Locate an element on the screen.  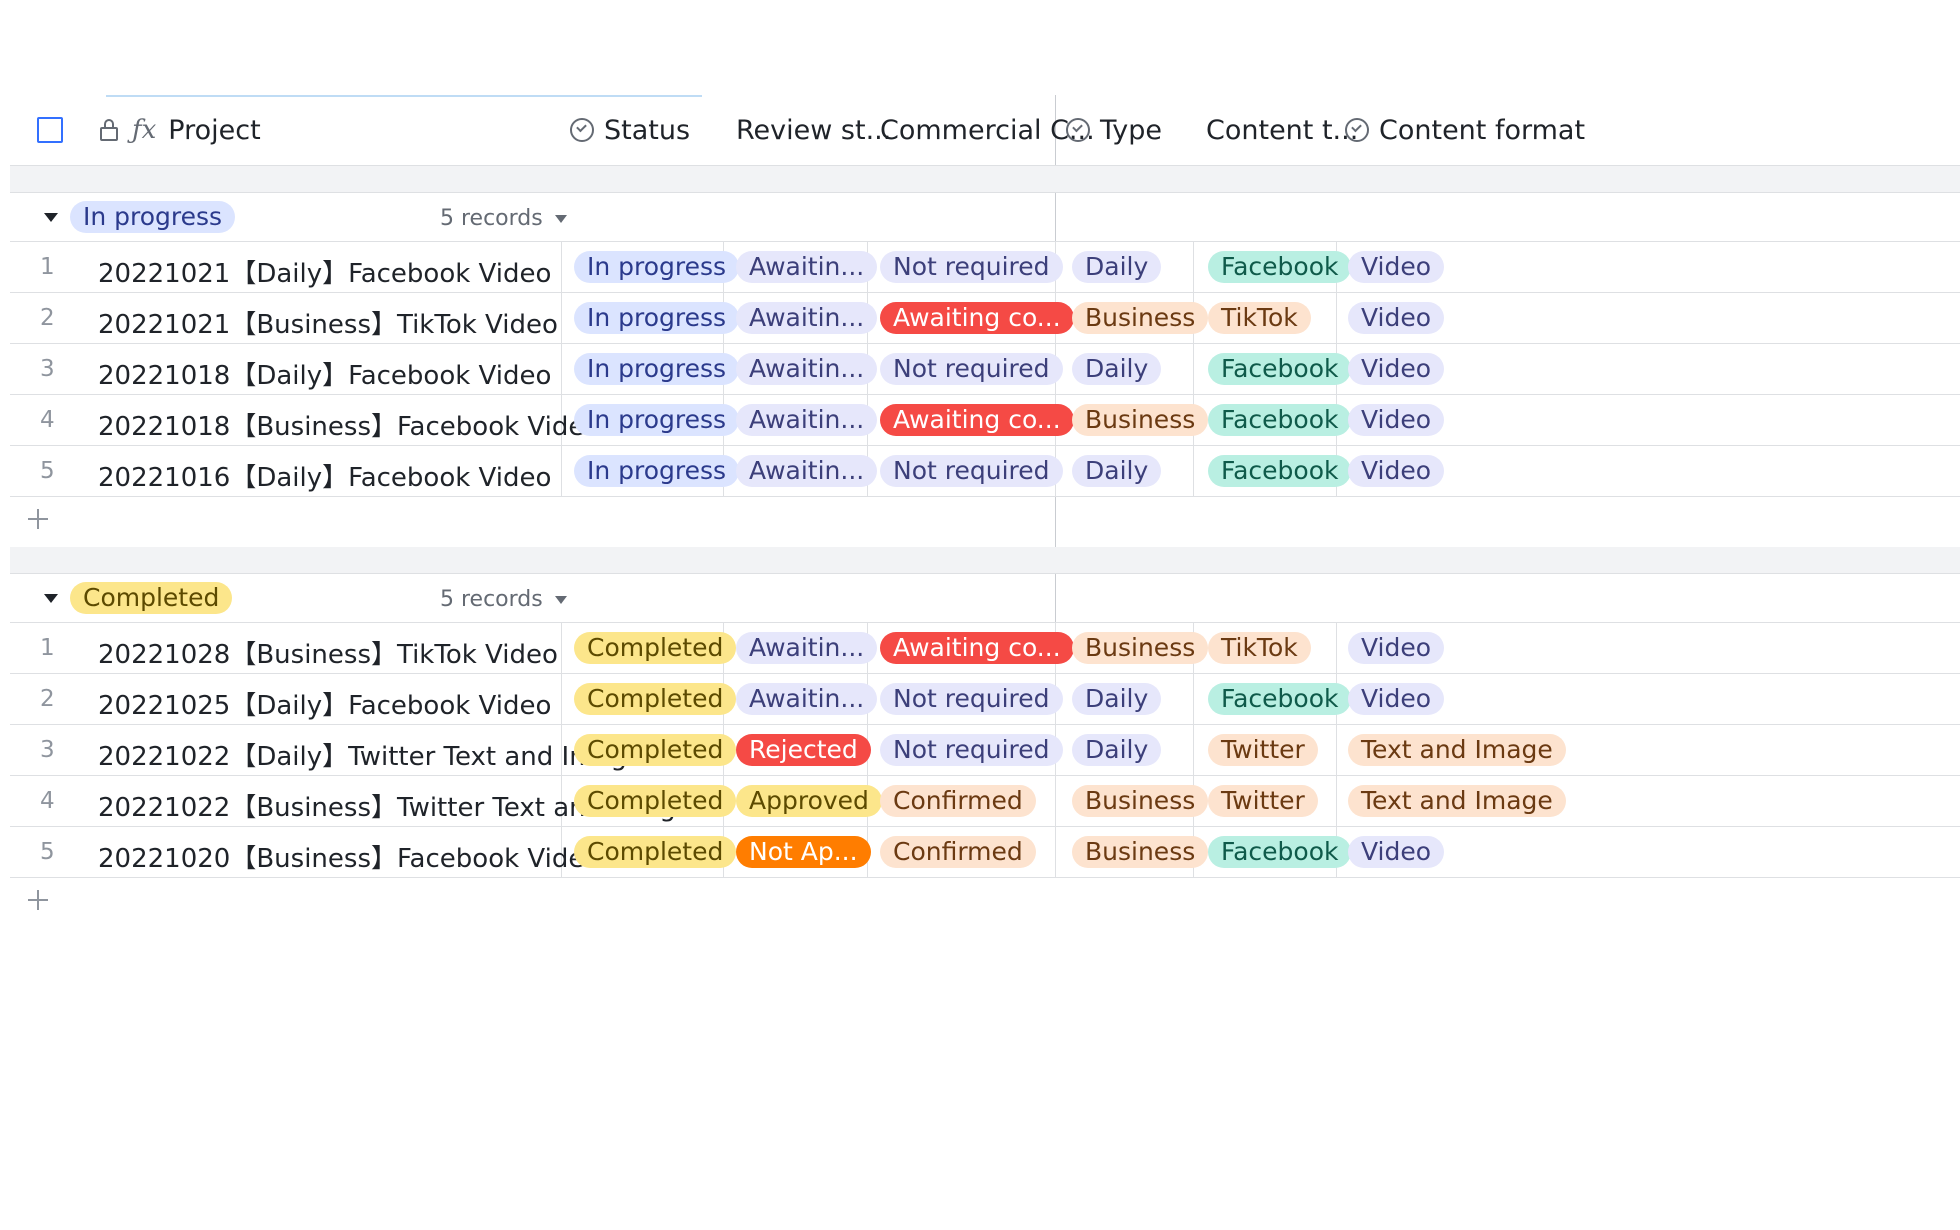
content-format-tag: Video is located at coordinates (1396, 852).